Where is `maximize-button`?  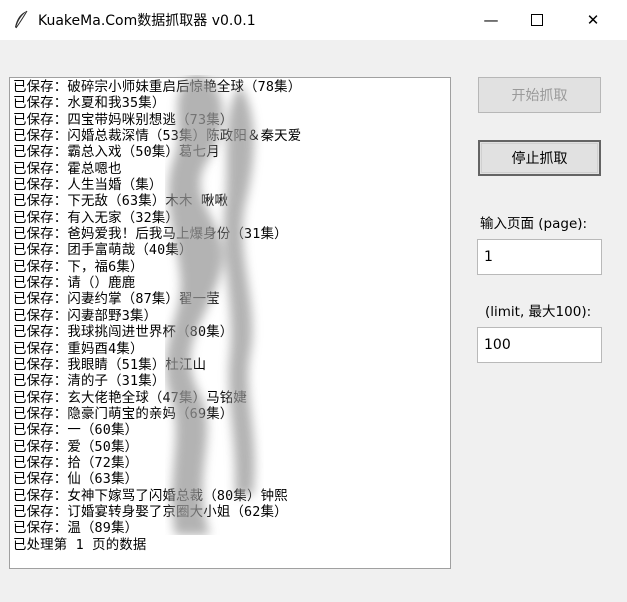
maximize-button is located at coordinates (537, 20).